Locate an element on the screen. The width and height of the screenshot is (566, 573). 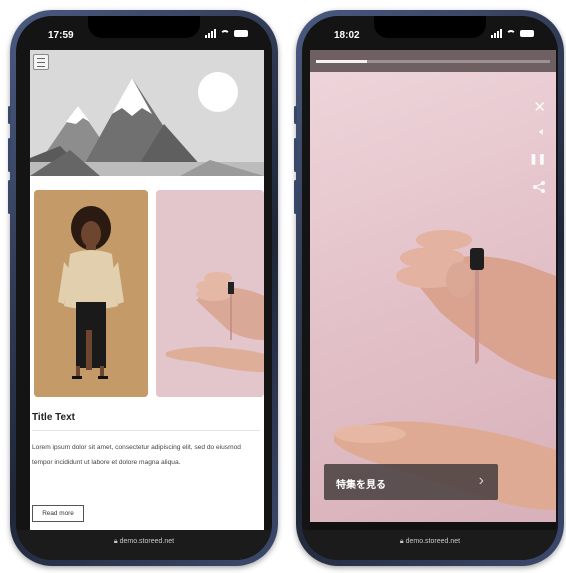
mountain-placeholder-icon is located at coordinates (147, 113).